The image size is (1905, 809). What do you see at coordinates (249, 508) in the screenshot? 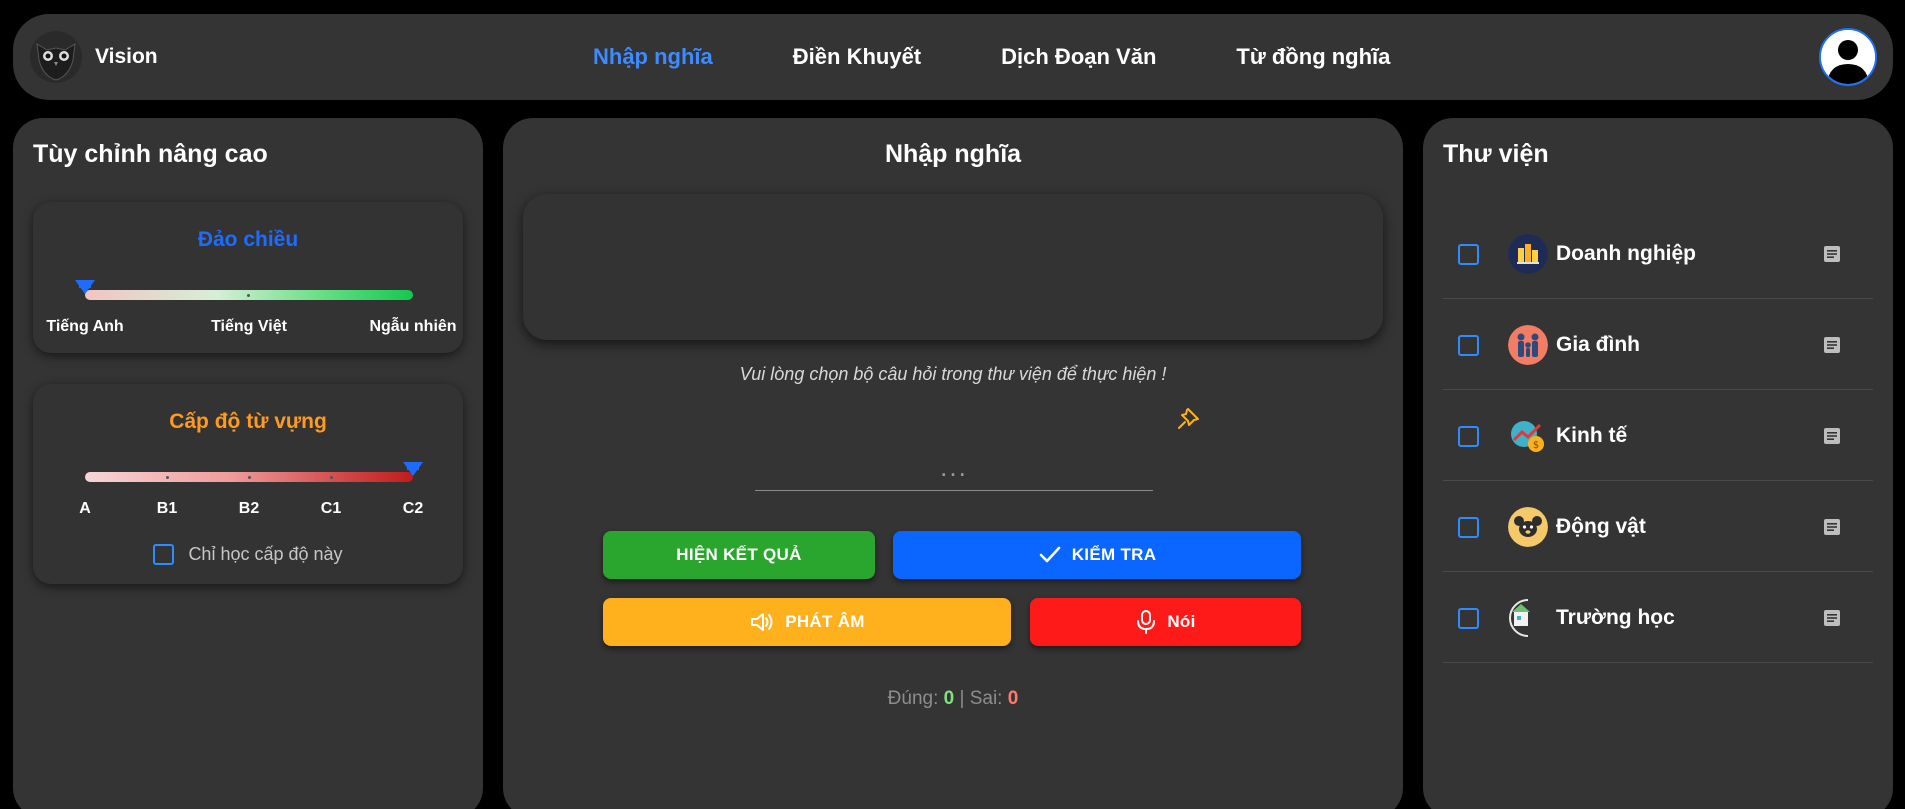
I see `level-label-b2: B2` at bounding box center [249, 508].